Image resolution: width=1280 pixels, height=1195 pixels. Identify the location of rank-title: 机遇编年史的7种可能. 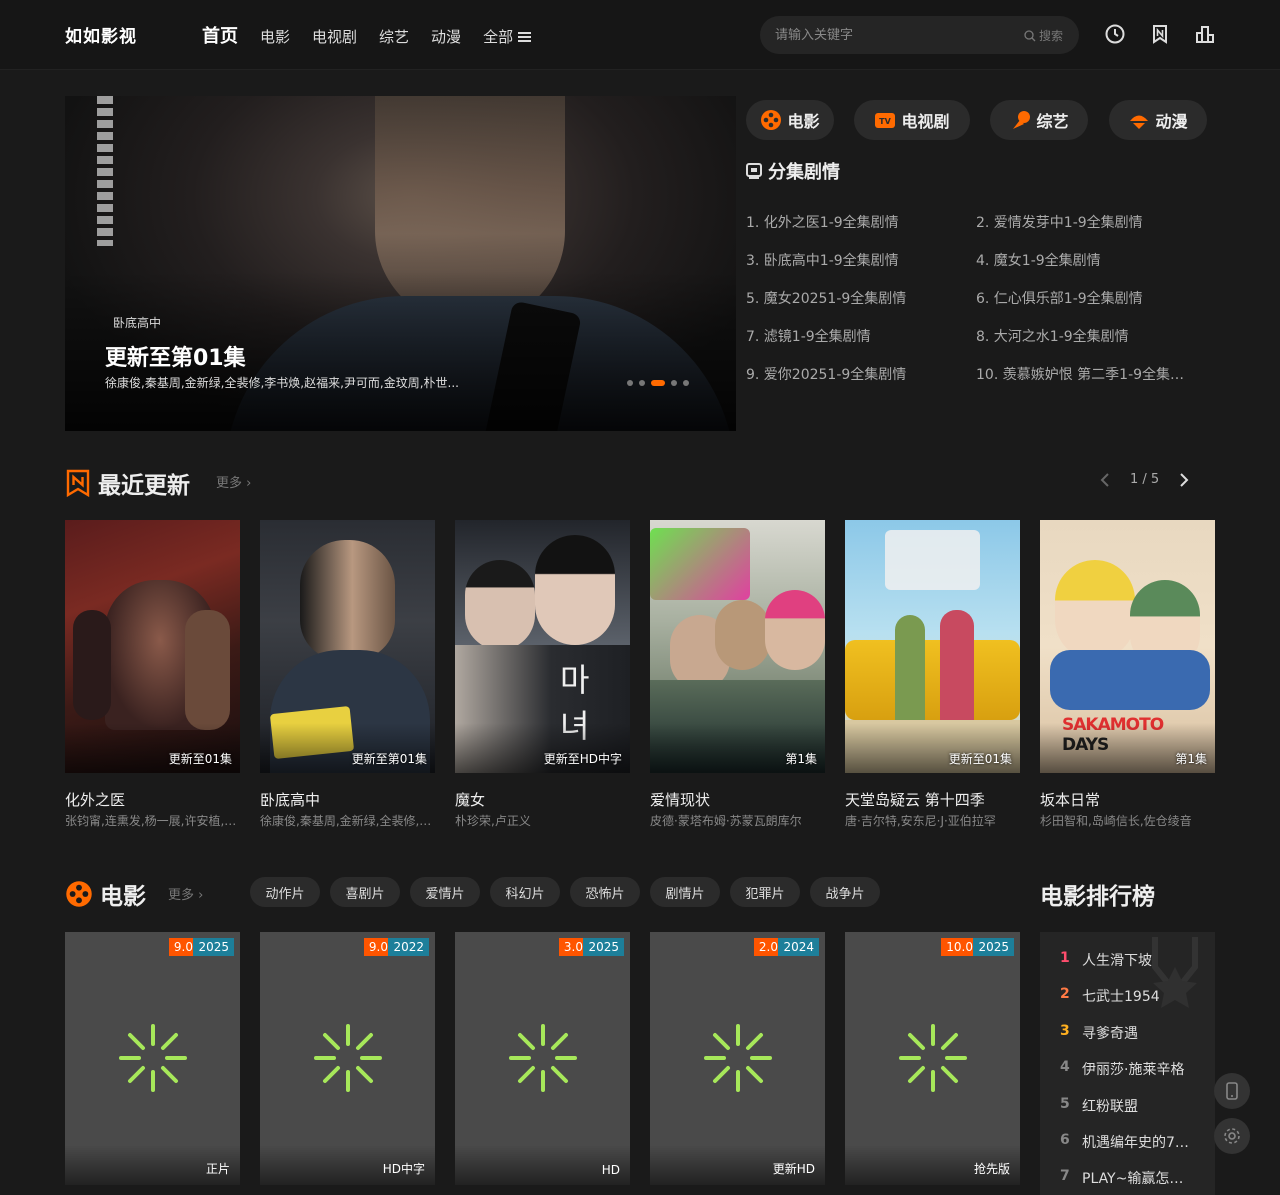
(1139, 1143).